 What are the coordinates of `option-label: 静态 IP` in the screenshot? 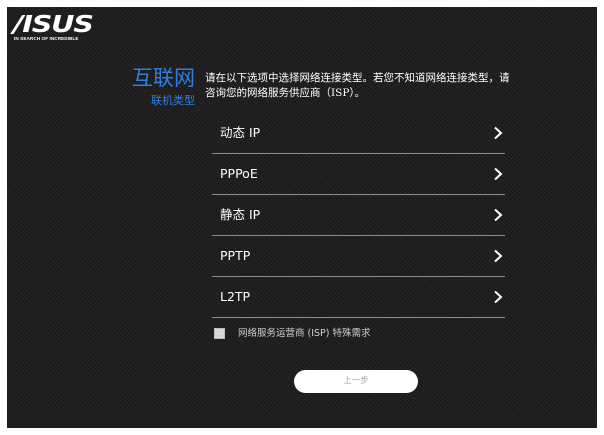 It's located at (240, 214).